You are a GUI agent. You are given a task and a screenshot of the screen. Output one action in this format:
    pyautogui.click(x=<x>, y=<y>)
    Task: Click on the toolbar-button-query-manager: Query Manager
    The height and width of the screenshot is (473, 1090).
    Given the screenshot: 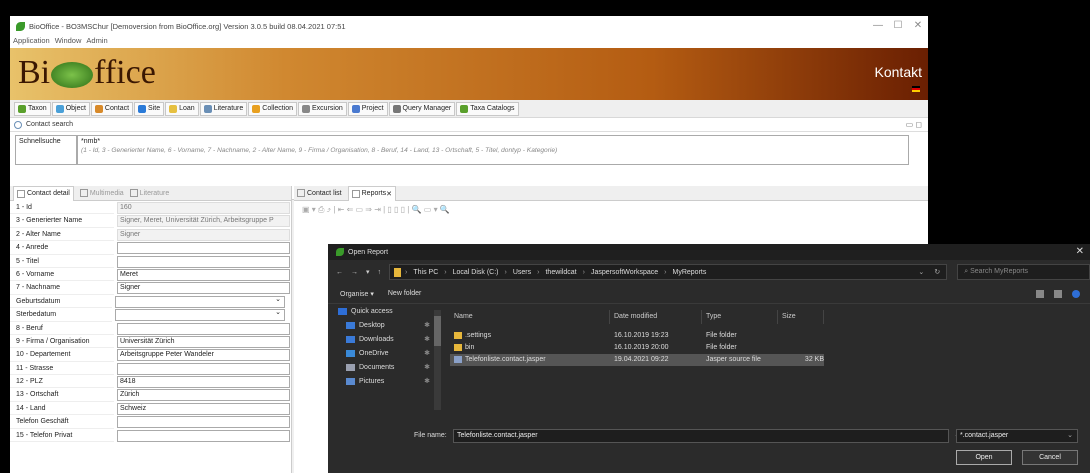 What is the action you would take?
    pyautogui.click(x=422, y=108)
    